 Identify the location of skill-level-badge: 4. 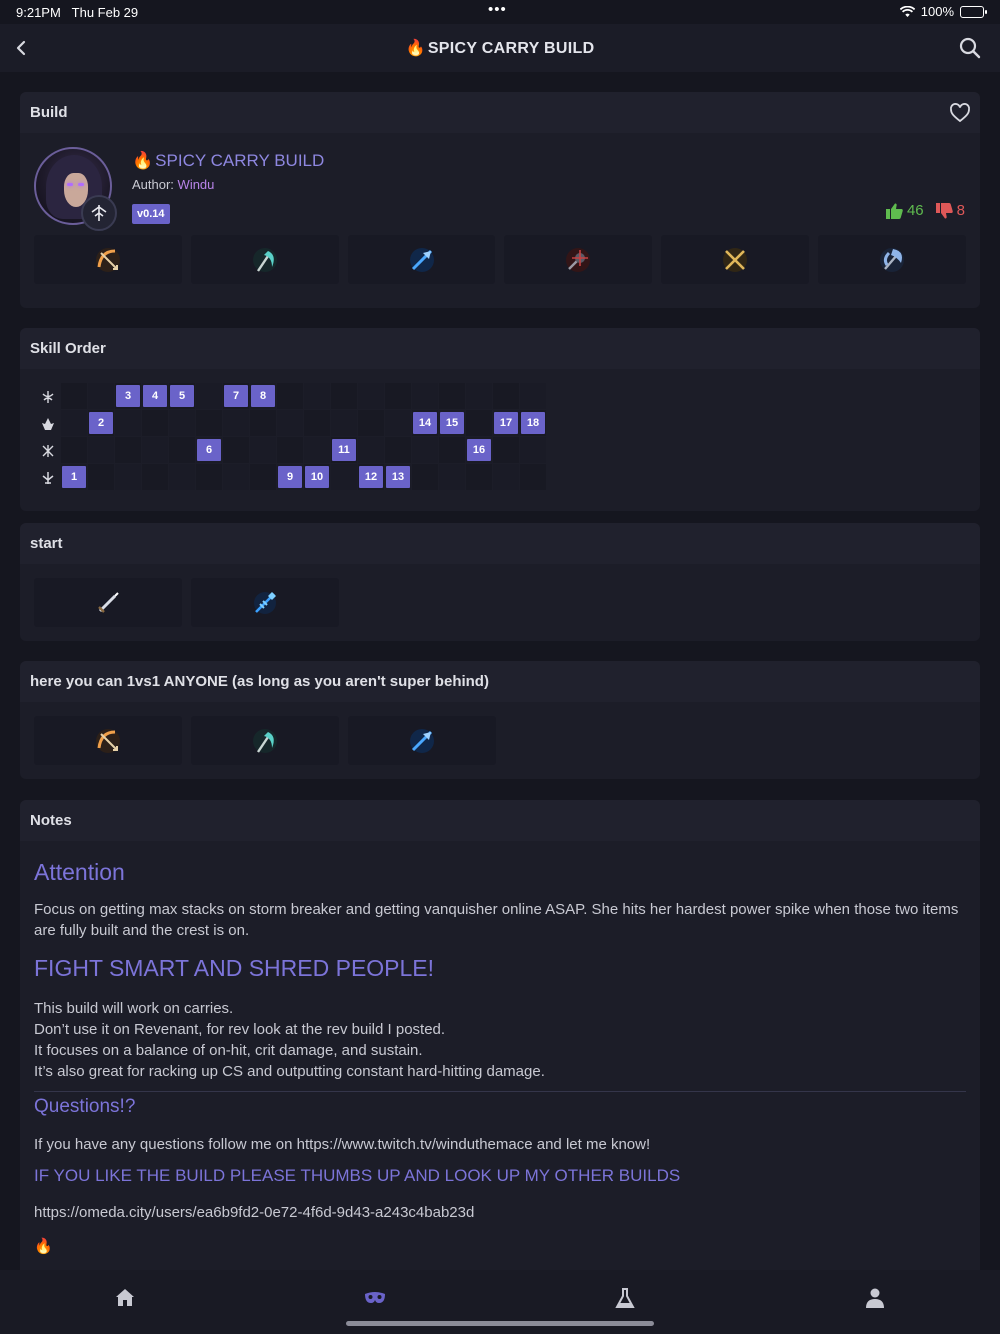
(155, 396).